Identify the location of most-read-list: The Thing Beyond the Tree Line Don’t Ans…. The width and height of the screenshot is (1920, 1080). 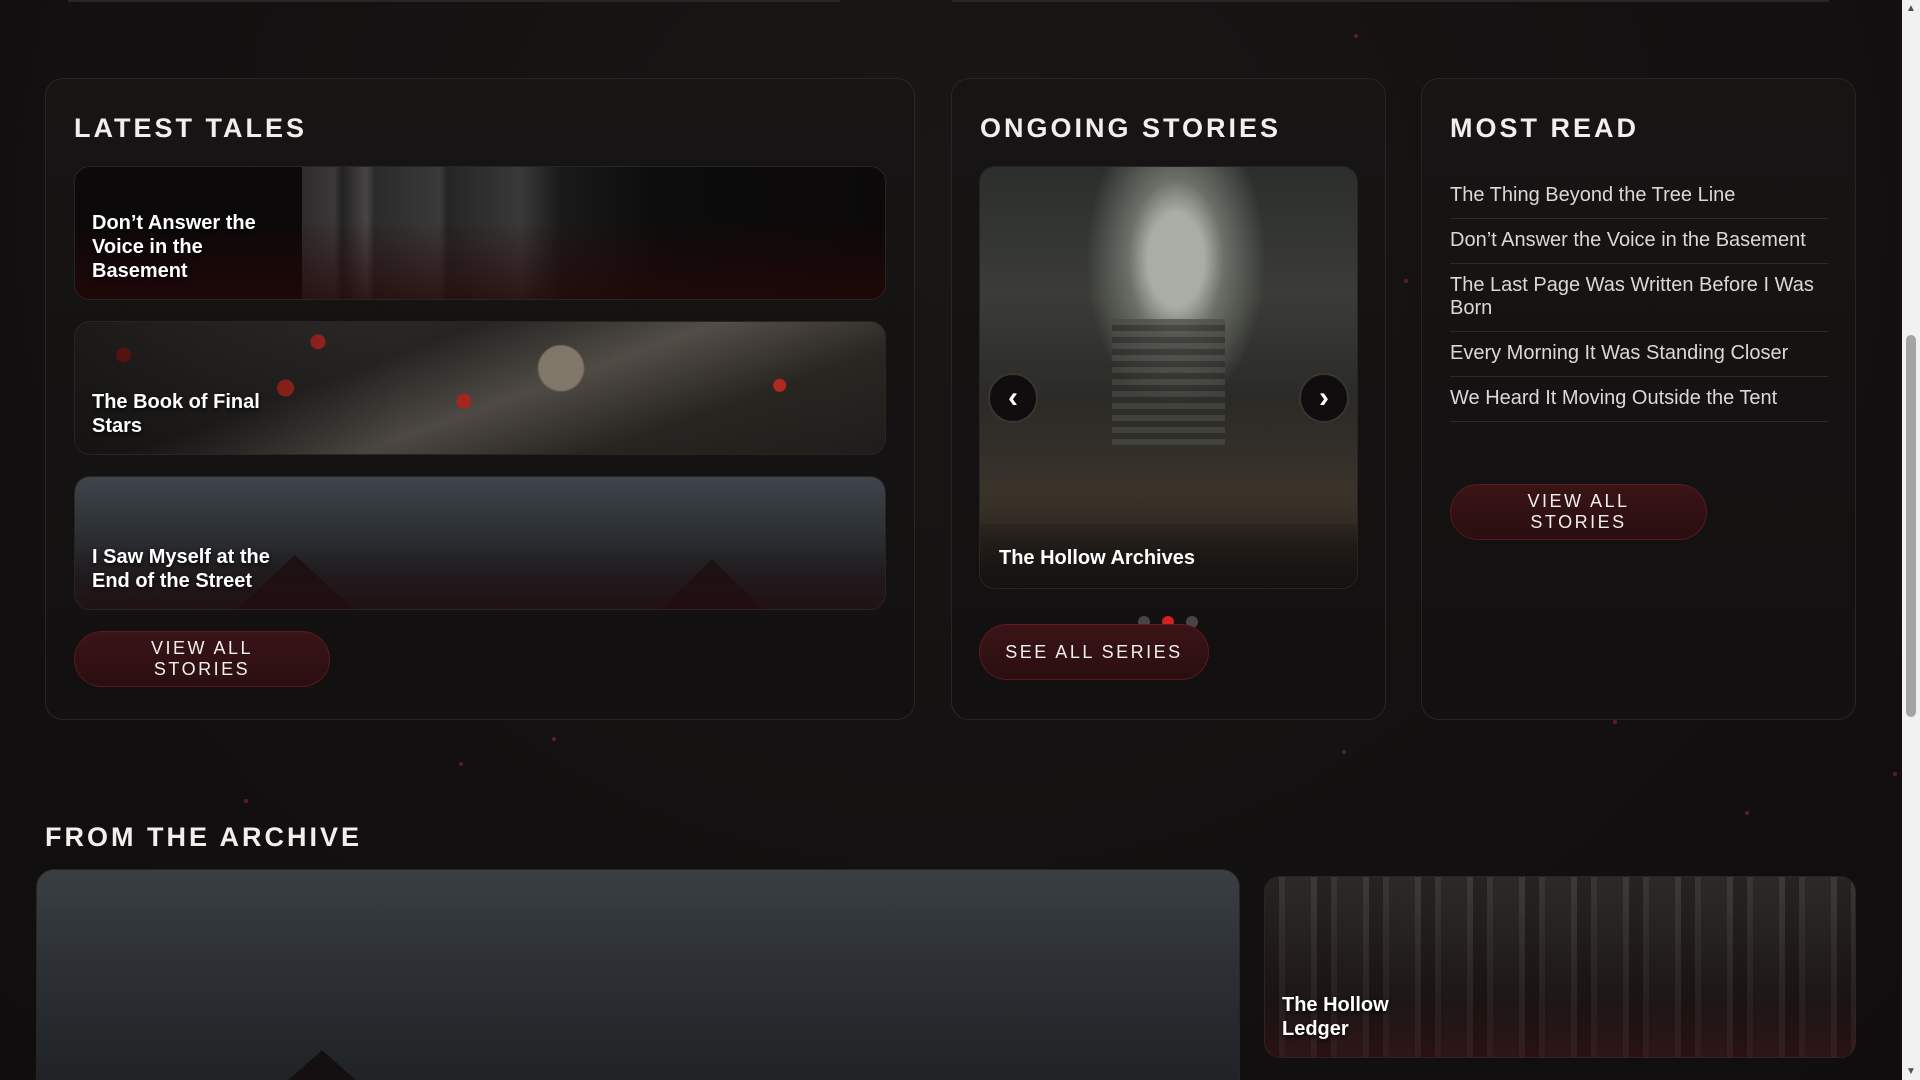
(1639, 298).